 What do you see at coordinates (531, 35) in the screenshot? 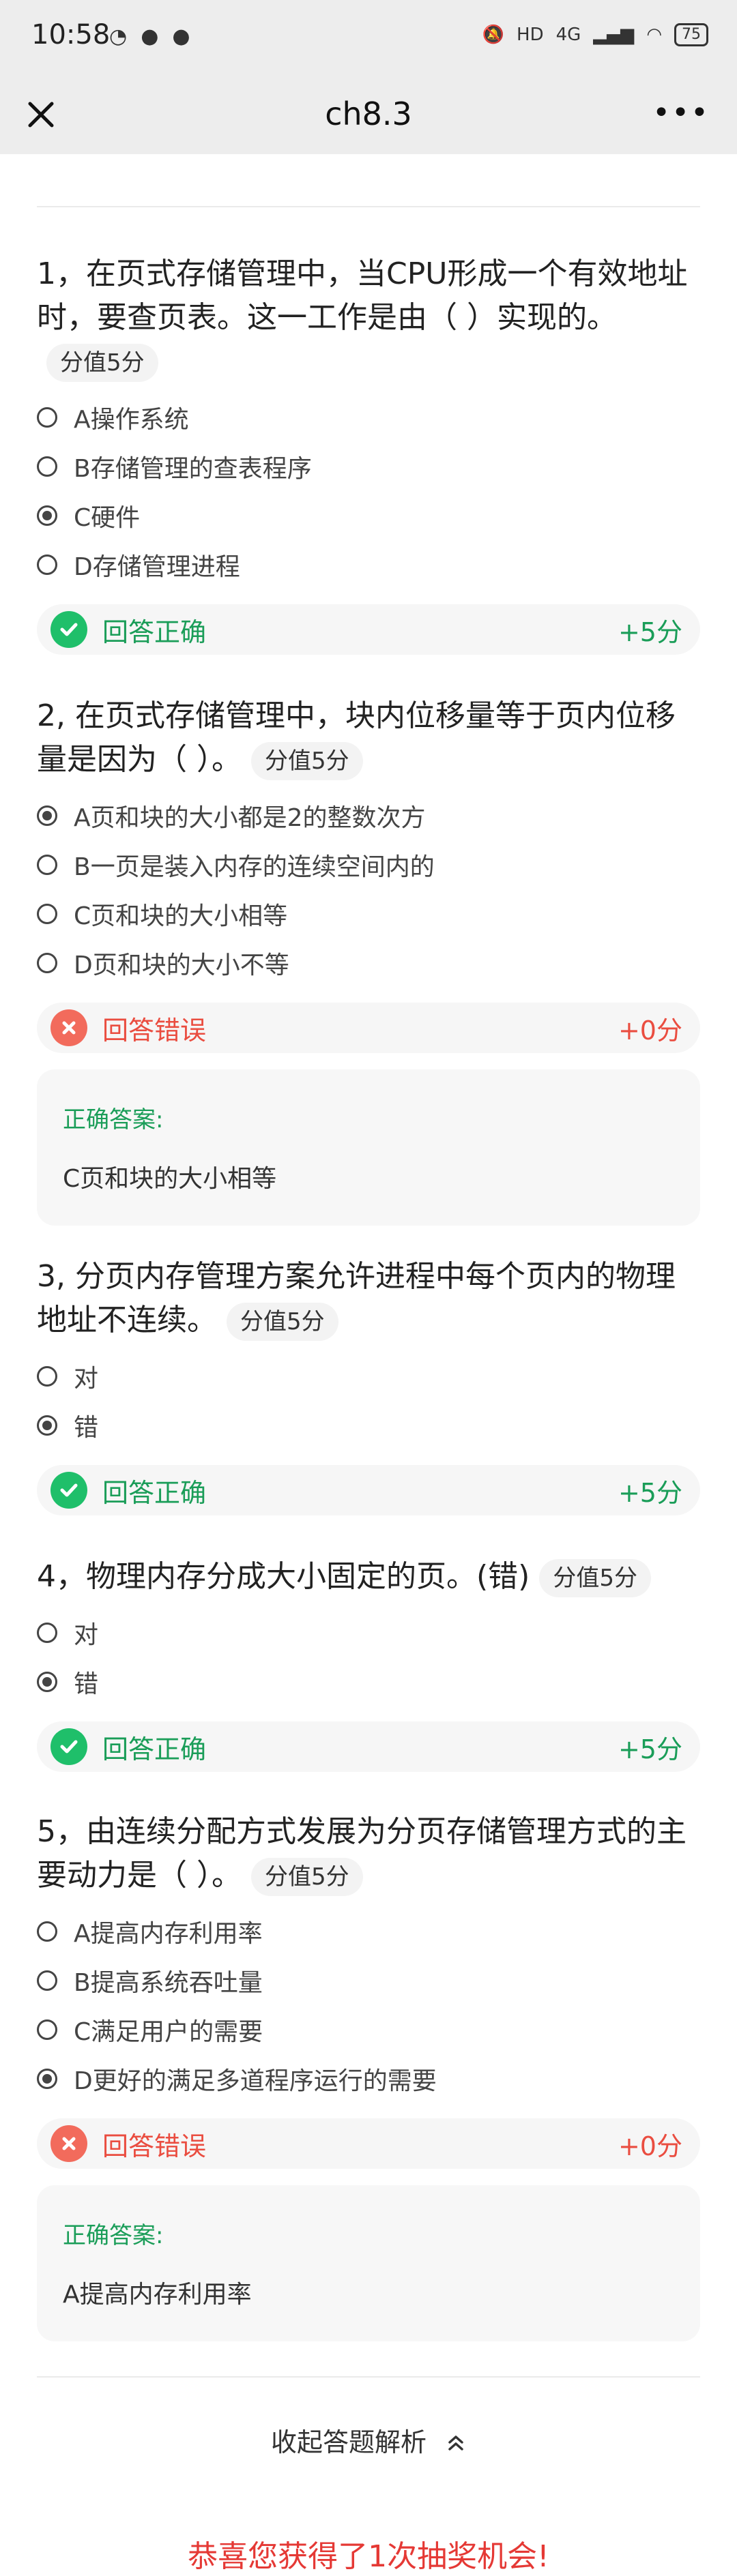
I see `hd-icon: HD` at bounding box center [531, 35].